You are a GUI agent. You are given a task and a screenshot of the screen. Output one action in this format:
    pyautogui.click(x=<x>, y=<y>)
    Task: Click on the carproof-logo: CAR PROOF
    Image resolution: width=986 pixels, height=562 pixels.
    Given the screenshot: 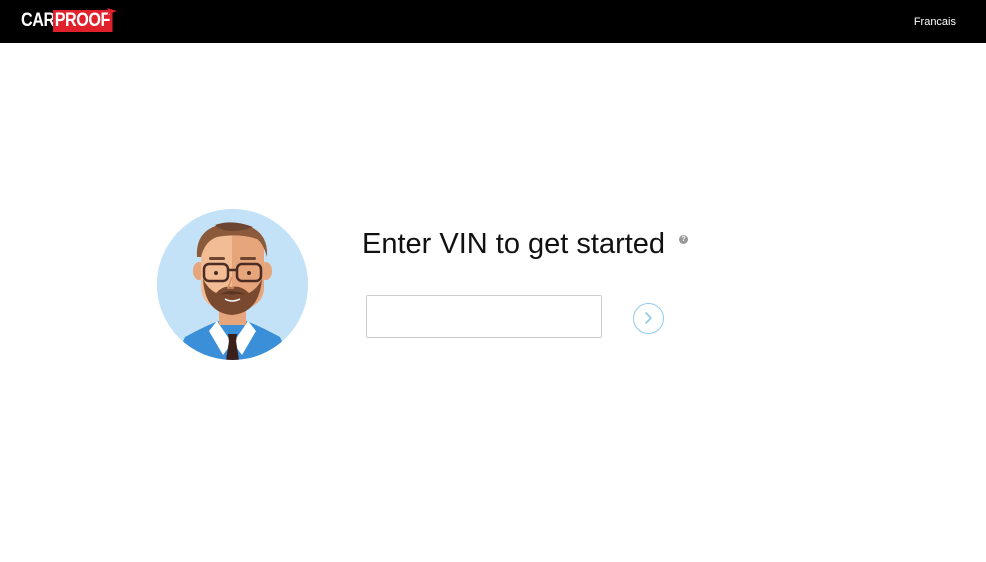 What is the action you would take?
    pyautogui.click(x=69, y=20)
    